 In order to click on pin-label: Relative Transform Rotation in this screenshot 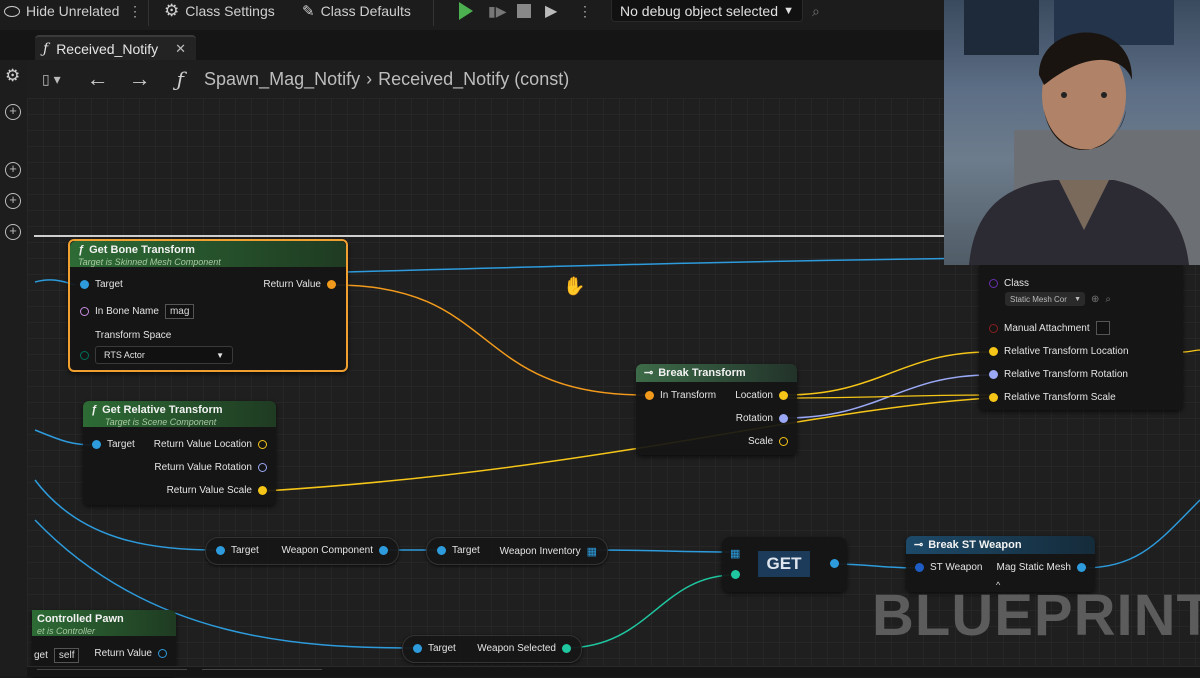, I will do `click(1066, 374)`.